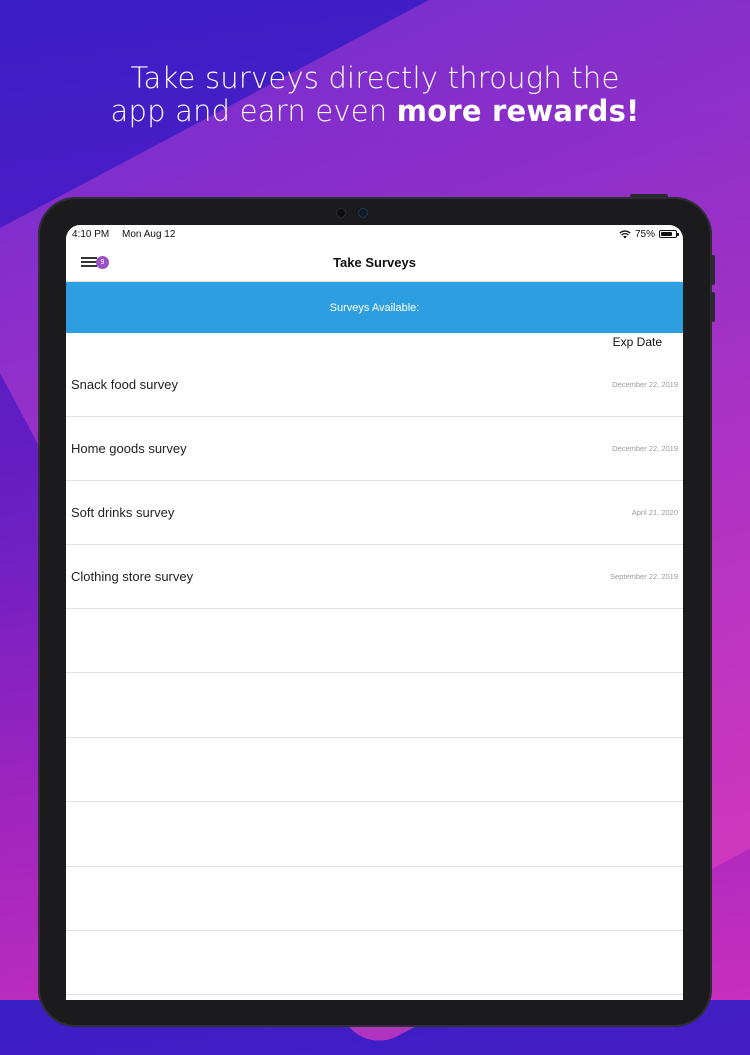 This screenshot has width=750, height=1055. I want to click on banner-label: Surveys Available:, so click(374, 307).